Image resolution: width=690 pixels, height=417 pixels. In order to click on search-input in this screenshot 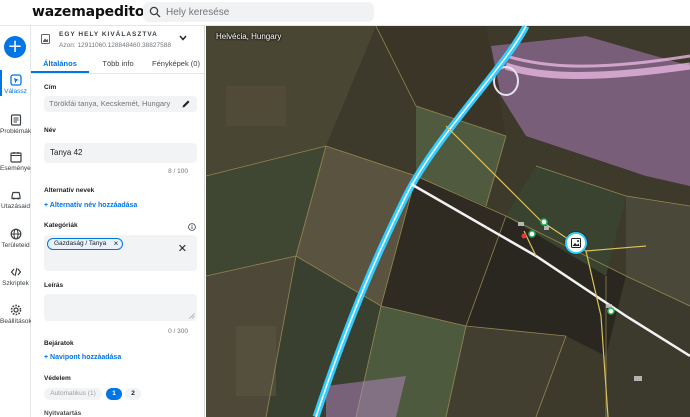, I will do `click(266, 12)`.